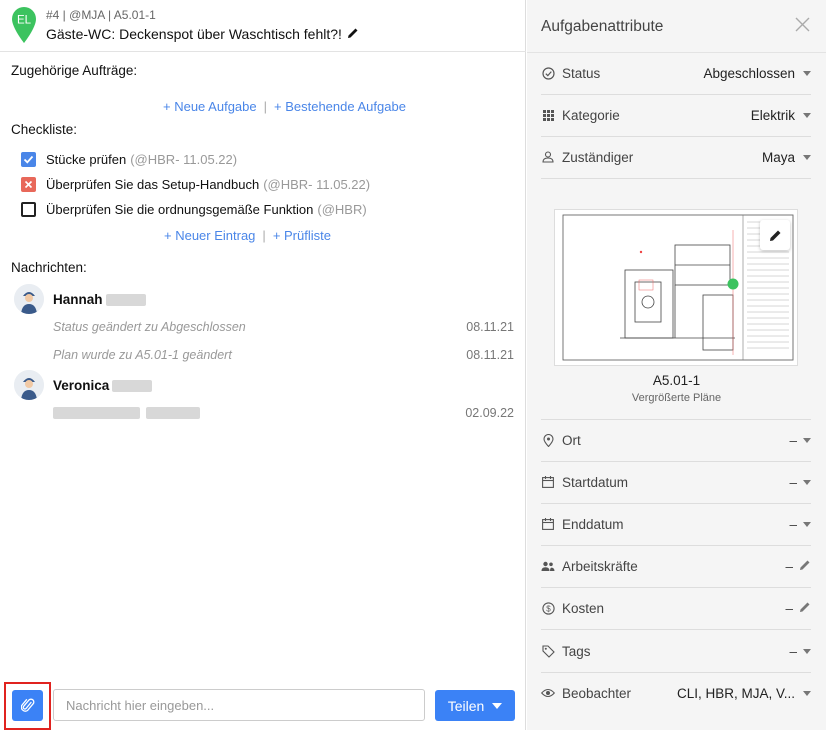 This screenshot has width=826, height=730. What do you see at coordinates (583, 608) in the screenshot?
I see `costs-label: Kosten` at bounding box center [583, 608].